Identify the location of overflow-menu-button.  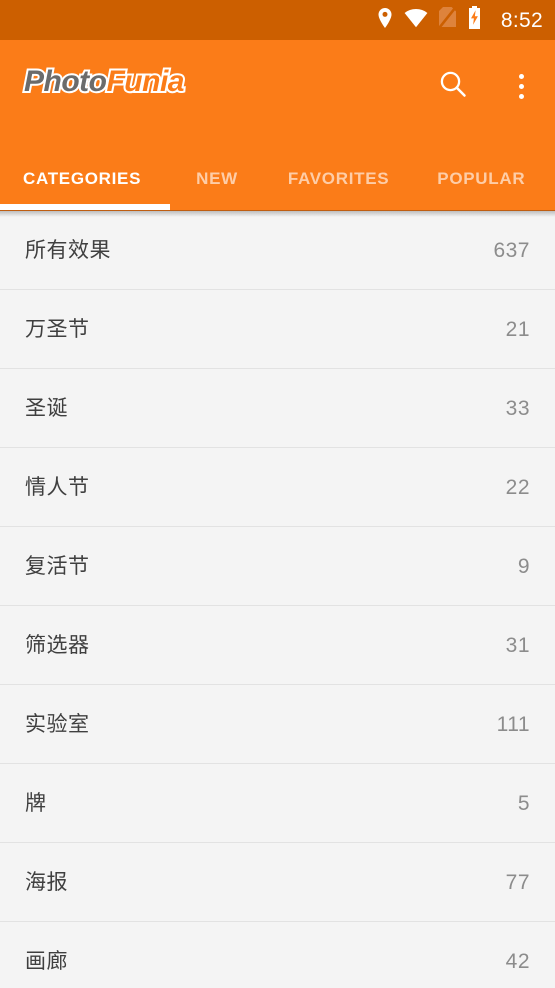
(521, 86).